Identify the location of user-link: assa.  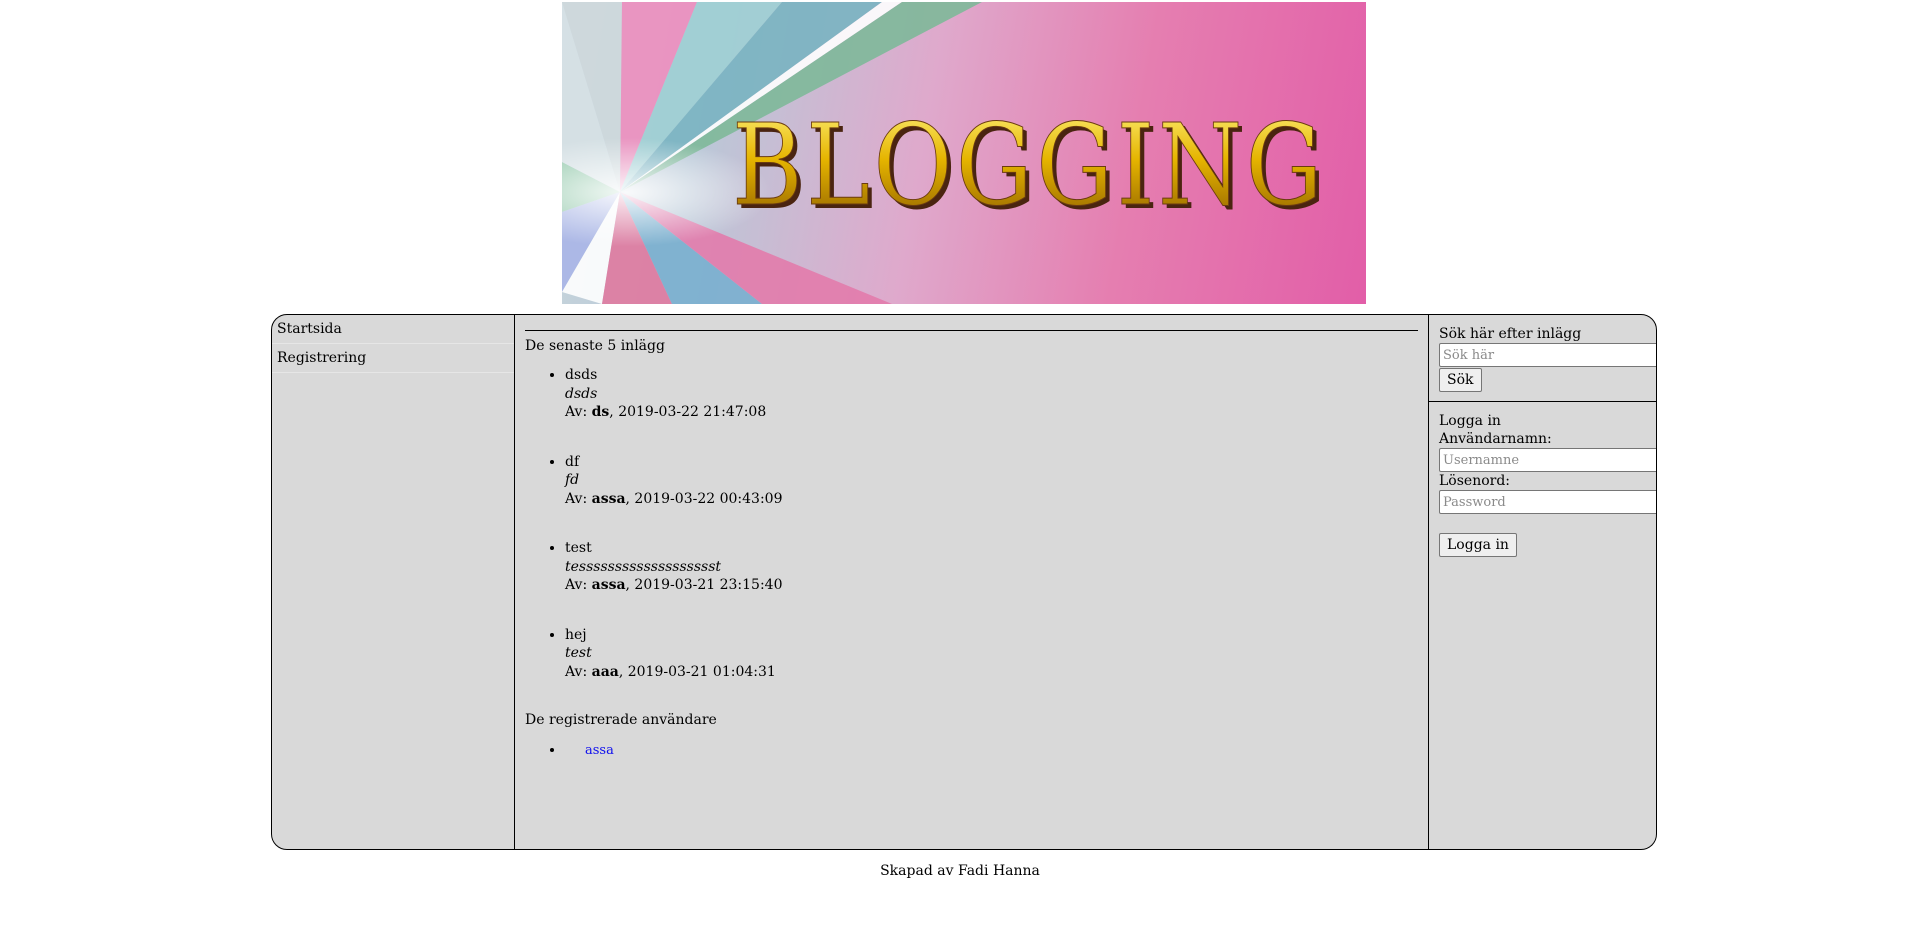
(599, 750).